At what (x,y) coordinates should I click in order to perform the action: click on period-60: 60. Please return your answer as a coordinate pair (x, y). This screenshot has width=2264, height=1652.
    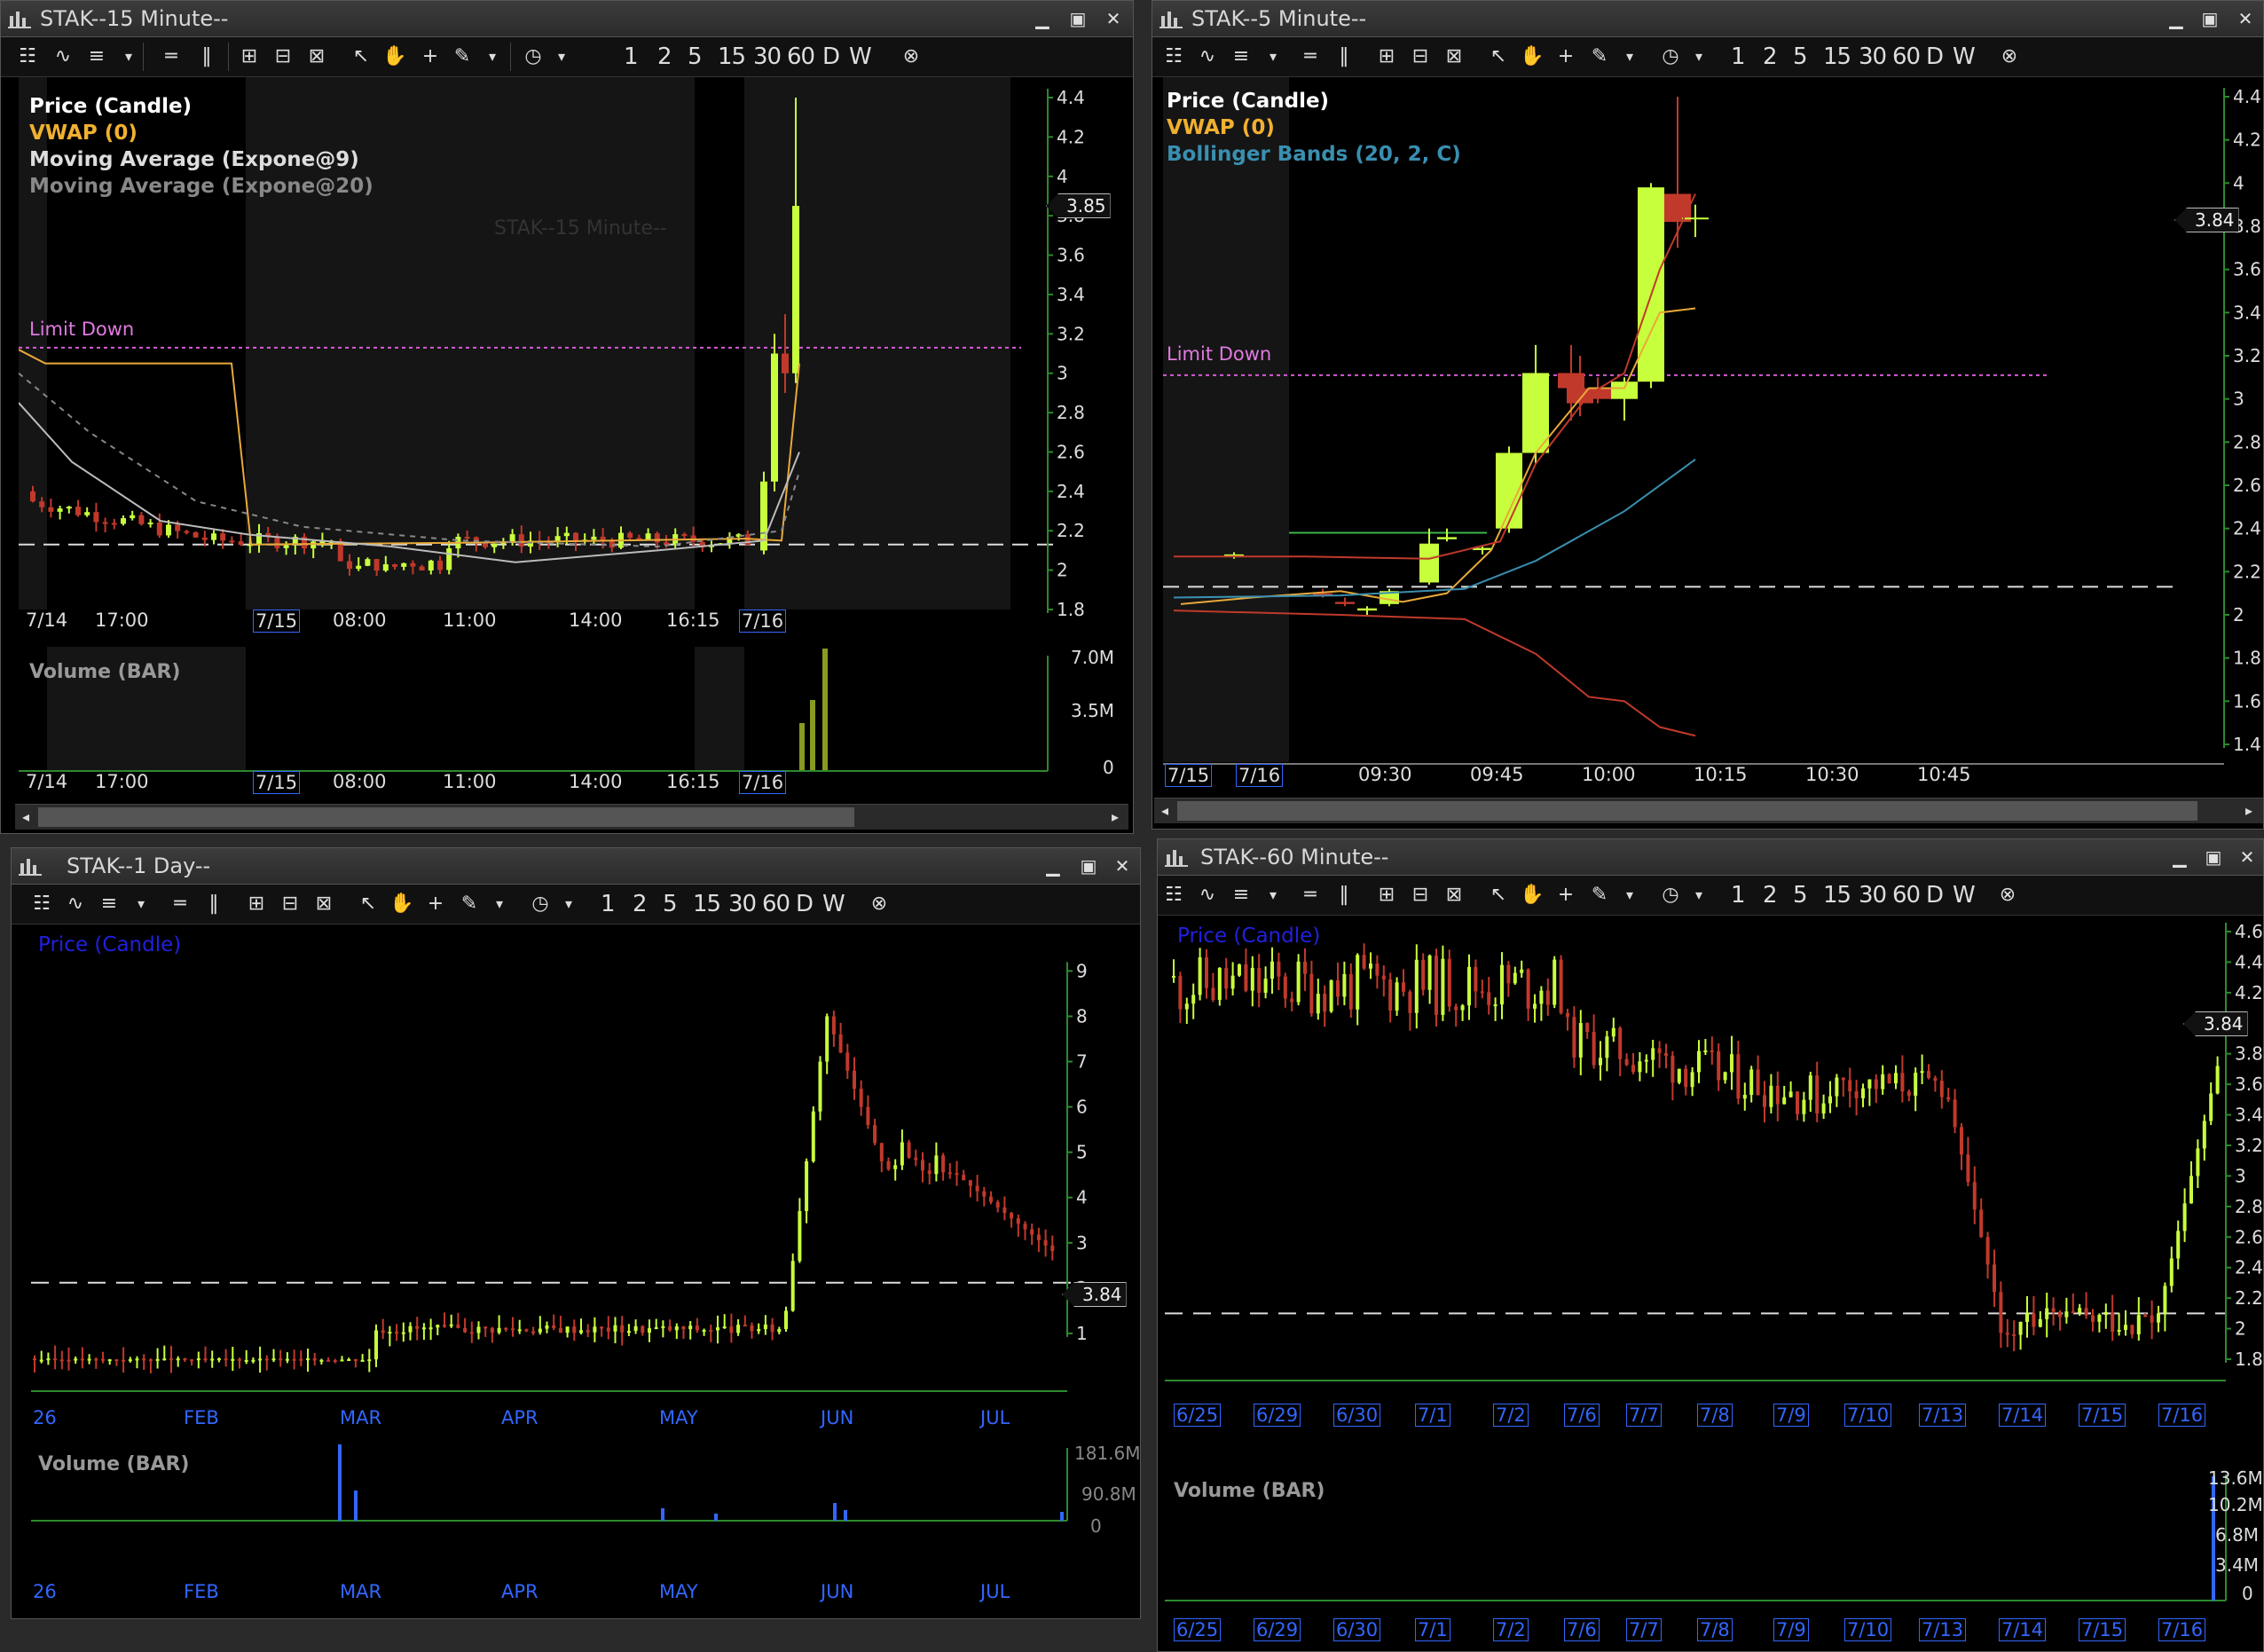
    Looking at the image, I should click on (776, 904).